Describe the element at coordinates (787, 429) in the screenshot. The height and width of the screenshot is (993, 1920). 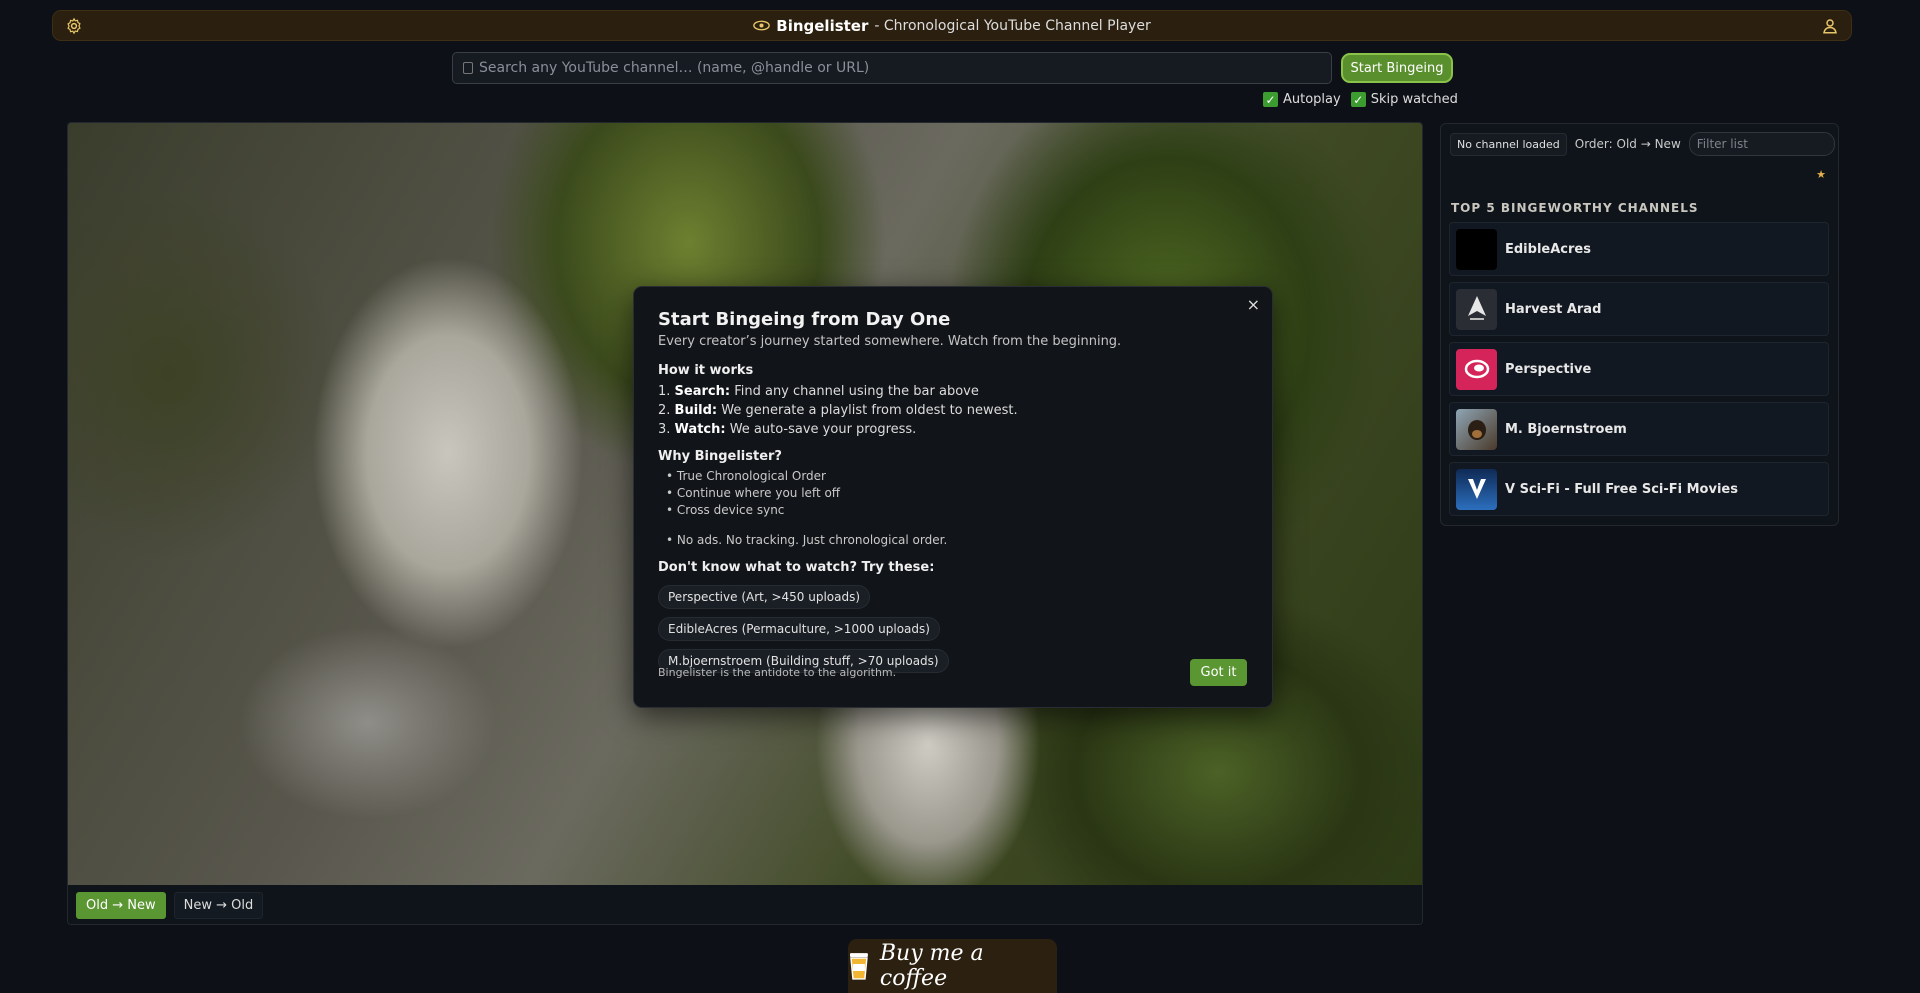
I see `step-item: 3. Watch: We auto-save your progress.` at that location.